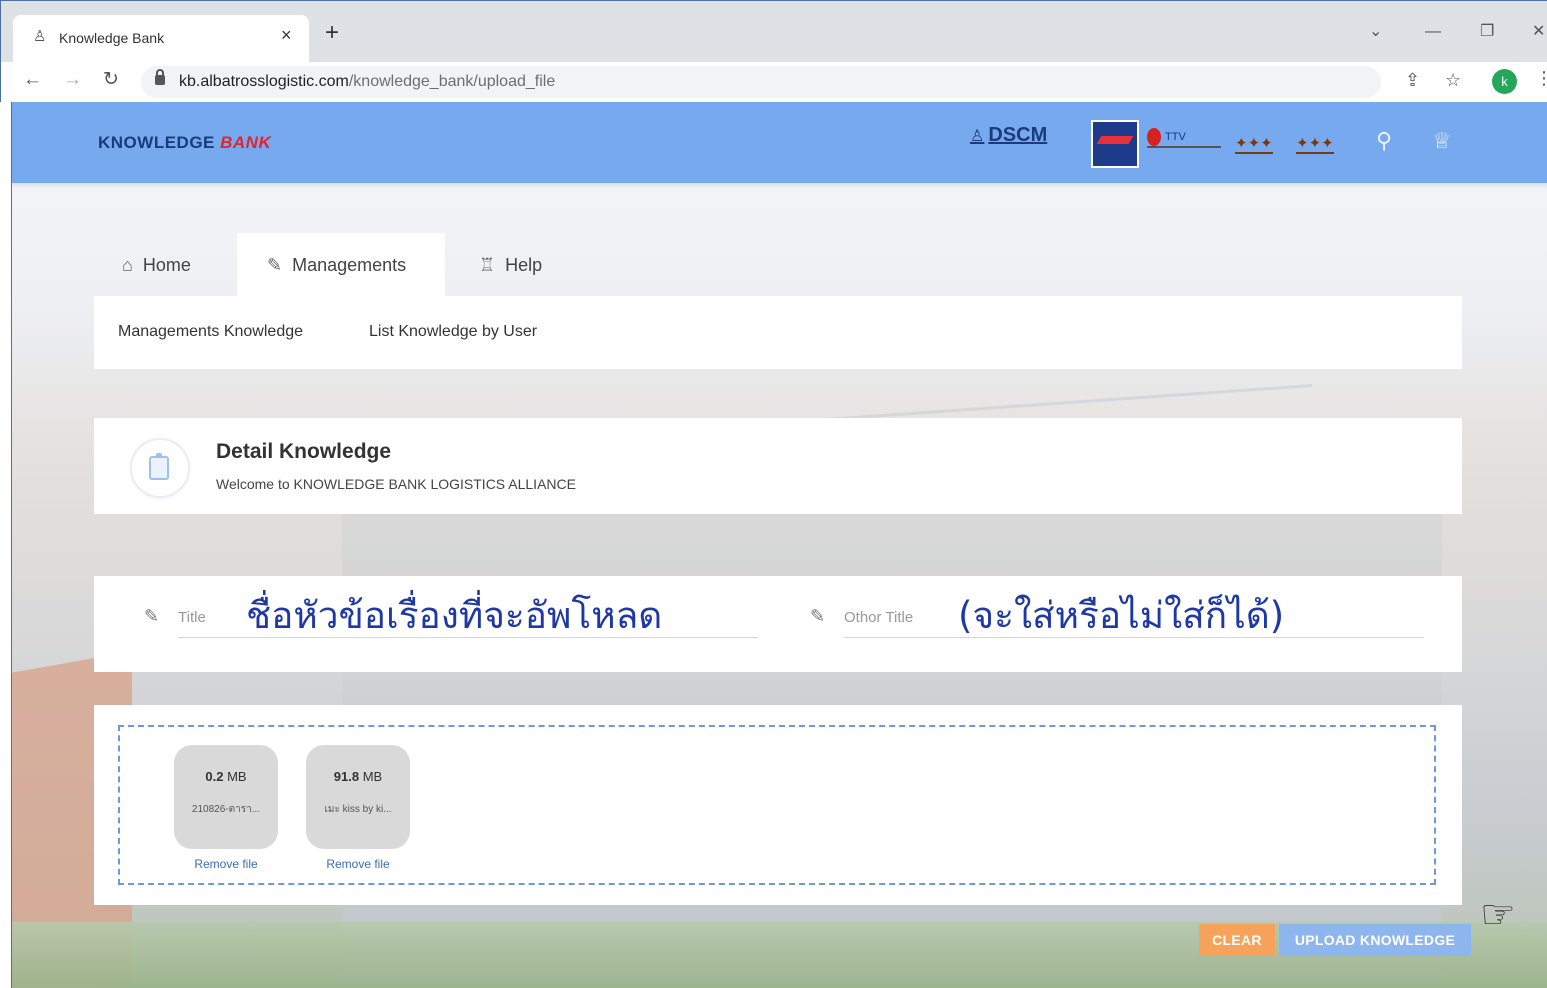  I want to click on brand-part1: KNOWLEDGE, so click(156, 142).